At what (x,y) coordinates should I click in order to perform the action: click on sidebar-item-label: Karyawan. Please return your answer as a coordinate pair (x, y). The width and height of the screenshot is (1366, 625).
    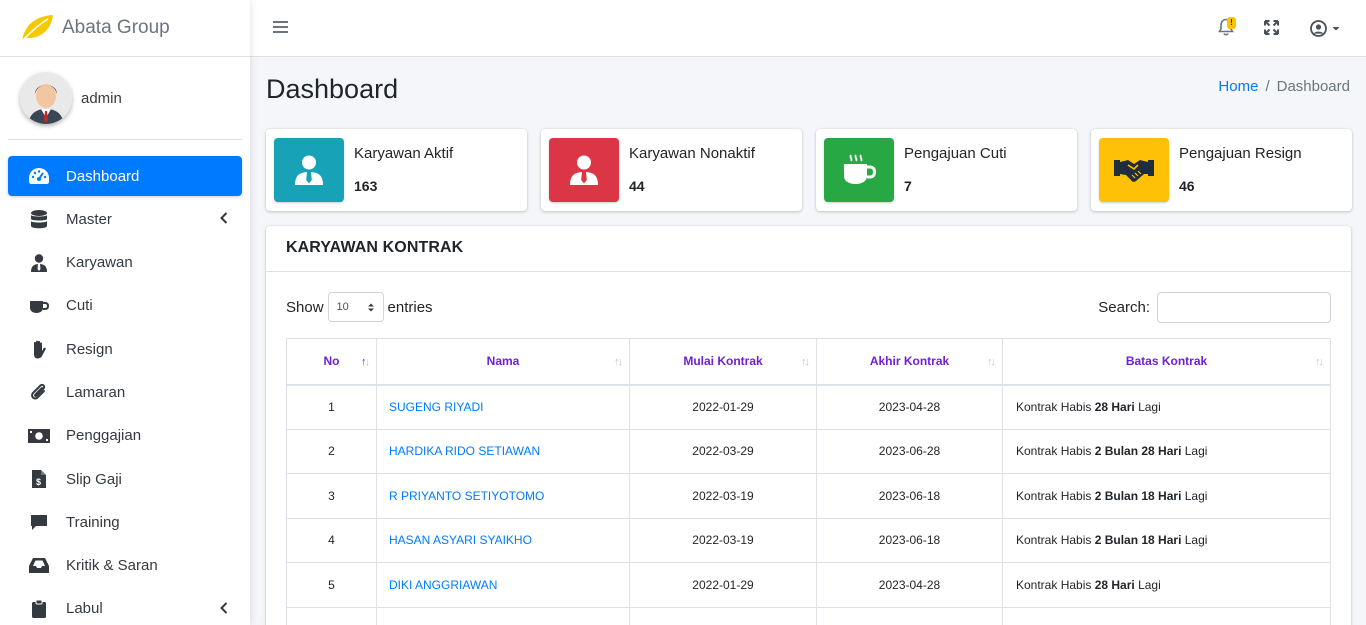
    Looking at the image, I should click on (99, 263).